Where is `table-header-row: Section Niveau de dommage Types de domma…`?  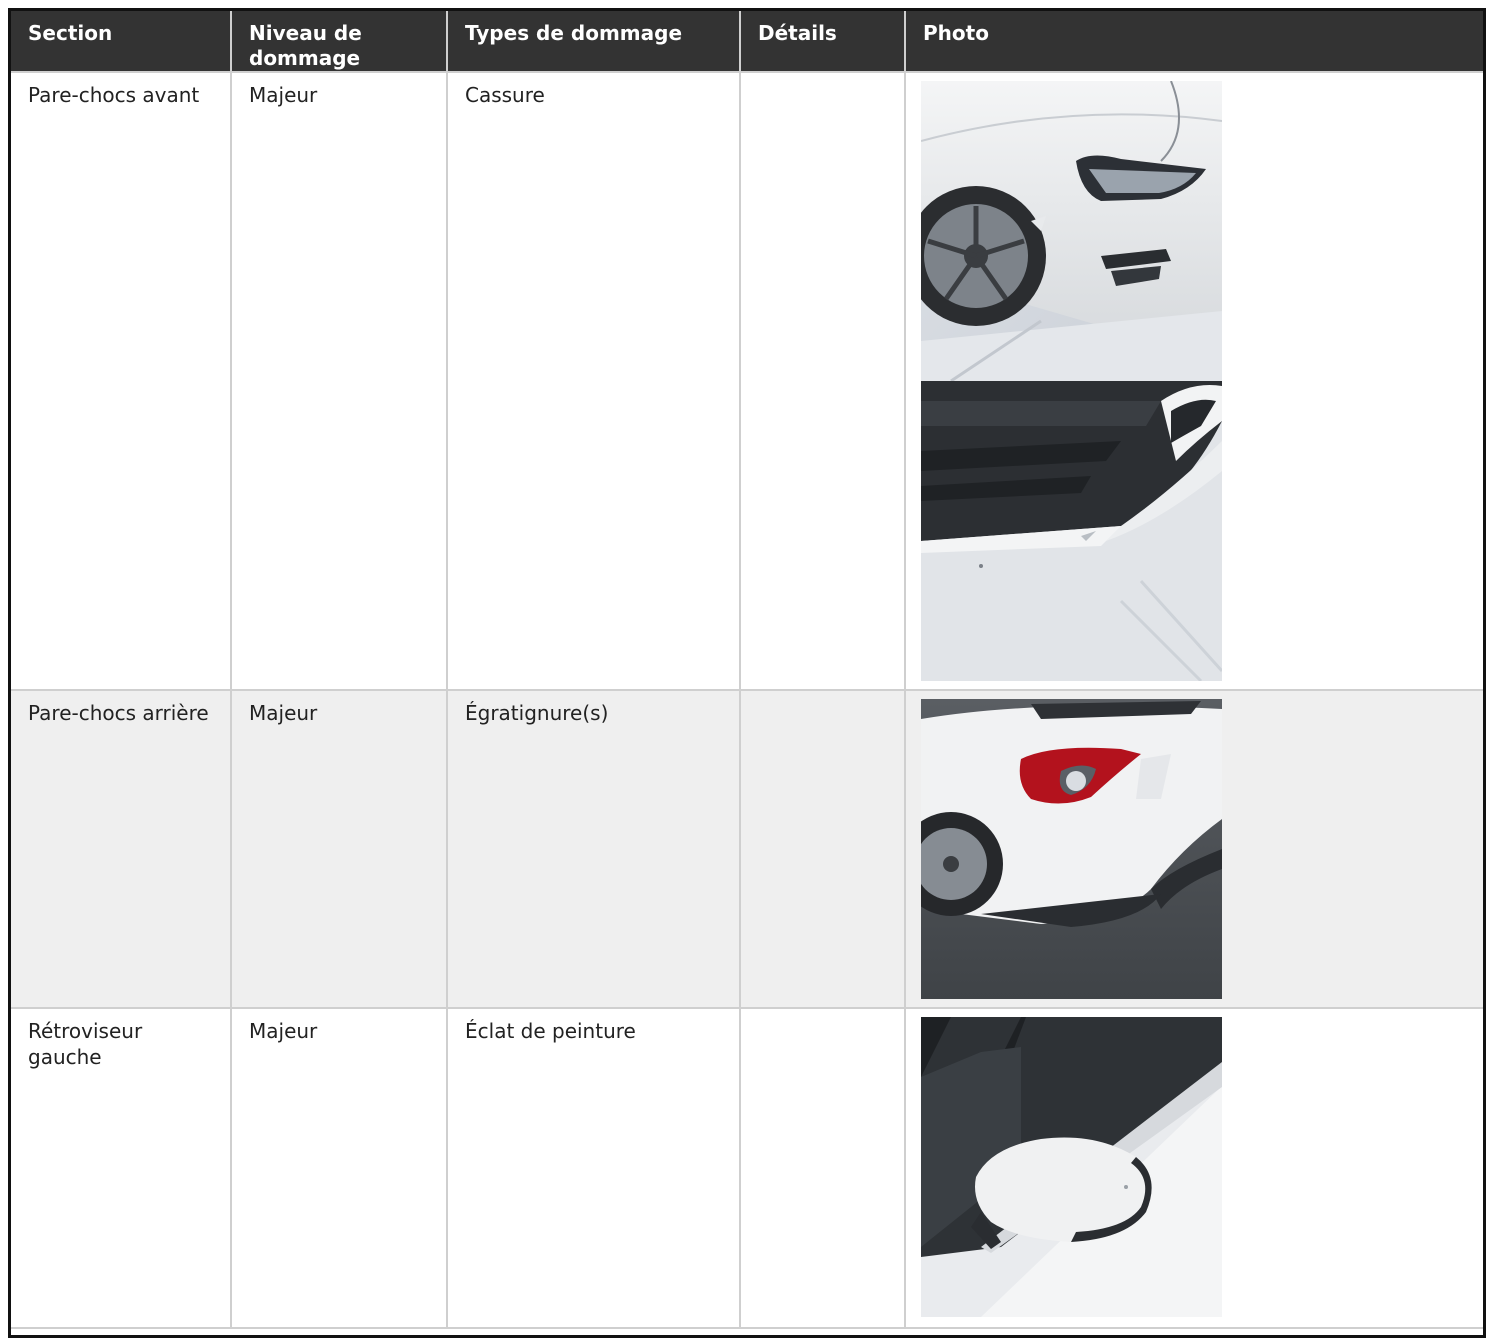
table-header-row: Section Niveau de dommage Types de domma… is located at coordinates (747, 42).